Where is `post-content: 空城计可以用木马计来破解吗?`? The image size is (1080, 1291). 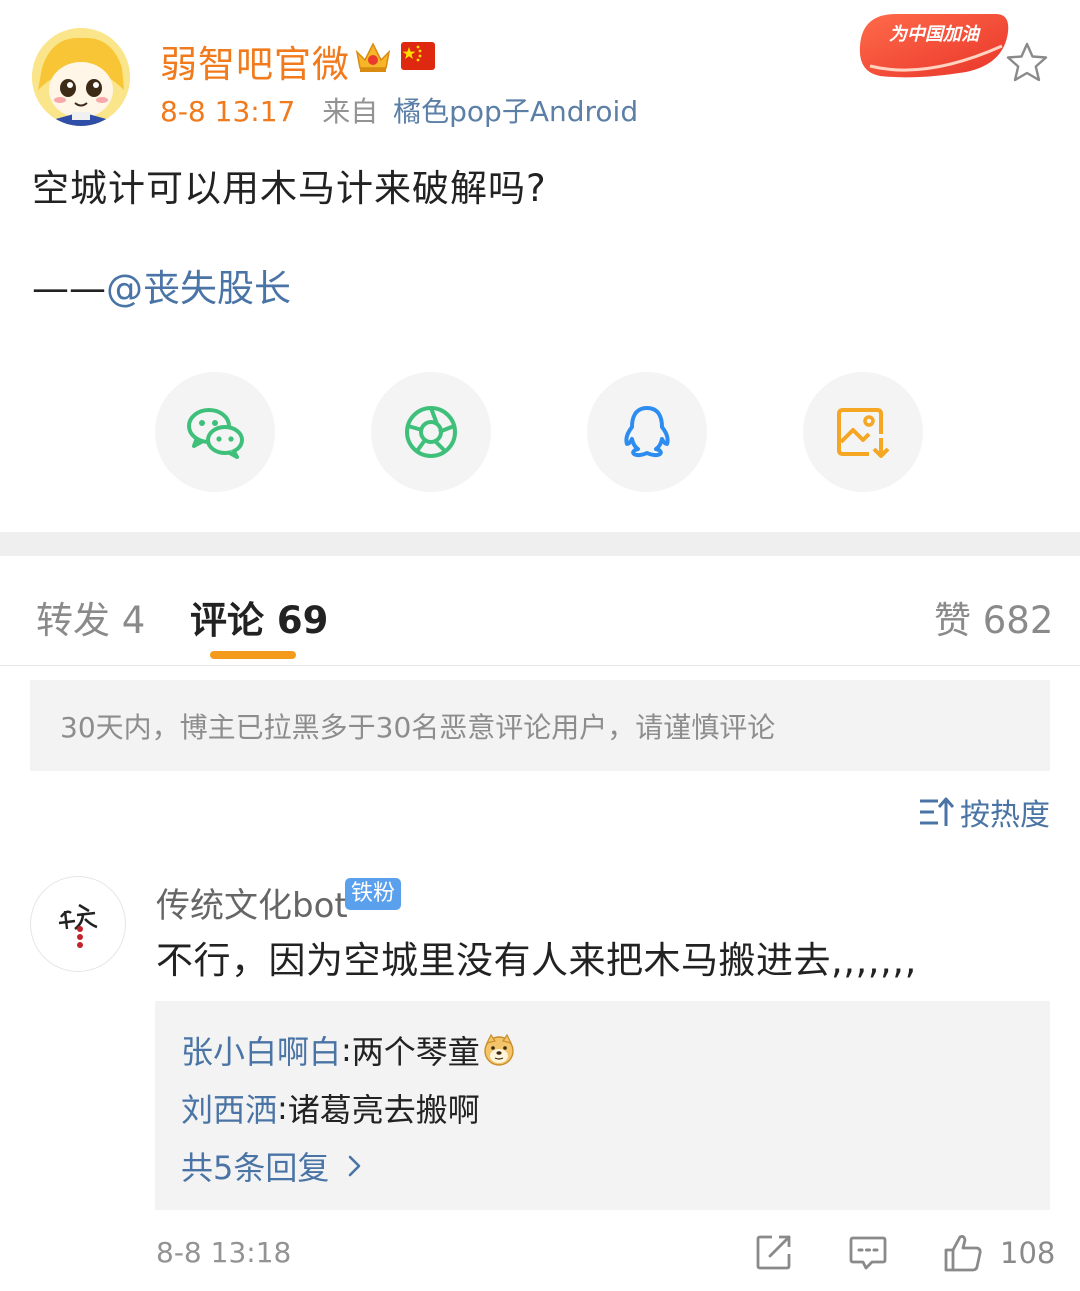 post-content: 空城计可以用木马计来破解吗? is located at coordinates (289, 188).